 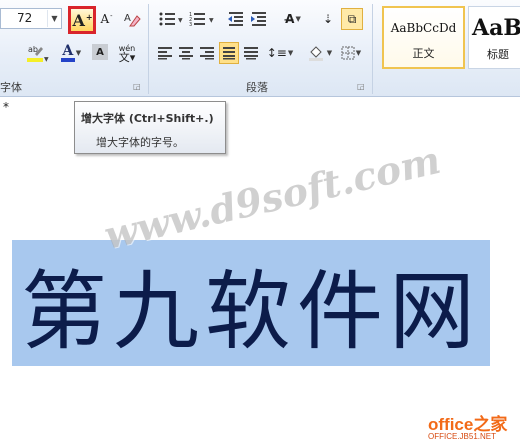 I want to click on brand-url: OFFICE.JB51.NET, so click(x=462, y=436).